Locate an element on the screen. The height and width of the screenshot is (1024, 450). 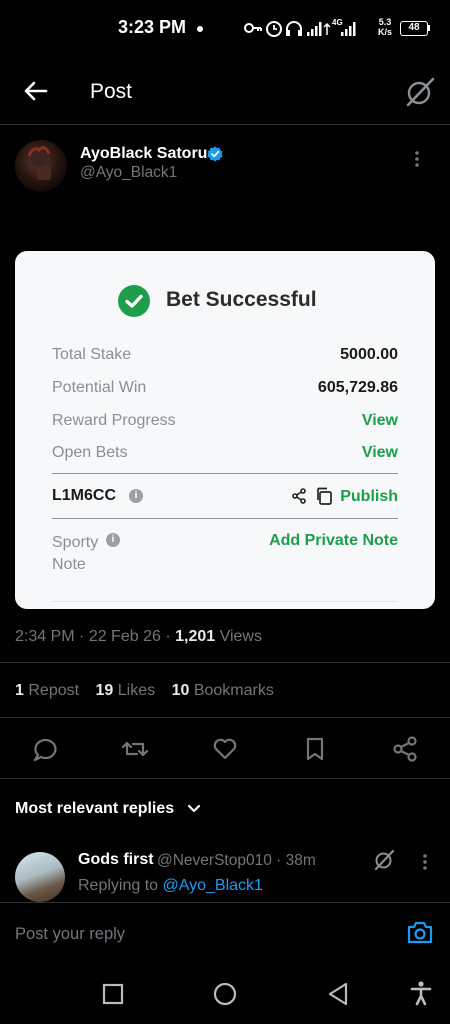
triangle-back-icon is located at coordinates (338, 994).